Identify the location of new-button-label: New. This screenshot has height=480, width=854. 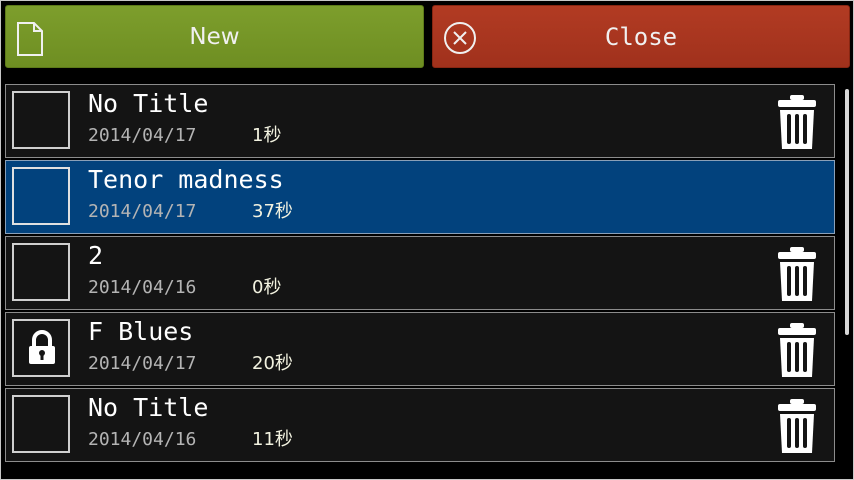
(214, 37).